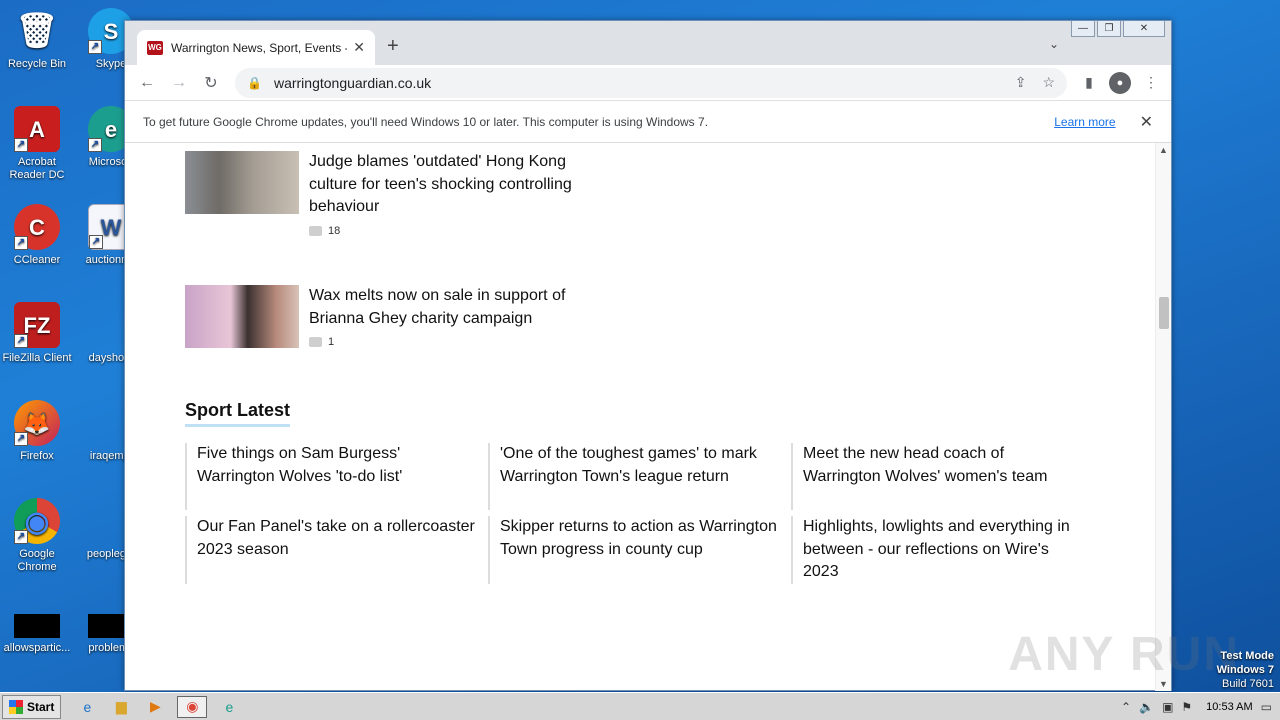 The width and height of the screenshot is (1280, 720). What do you see at coordinates (1048, 82) in the screenshot?
I see `bookmark-star-icon: ☆` at bounding box center [1048, 82].